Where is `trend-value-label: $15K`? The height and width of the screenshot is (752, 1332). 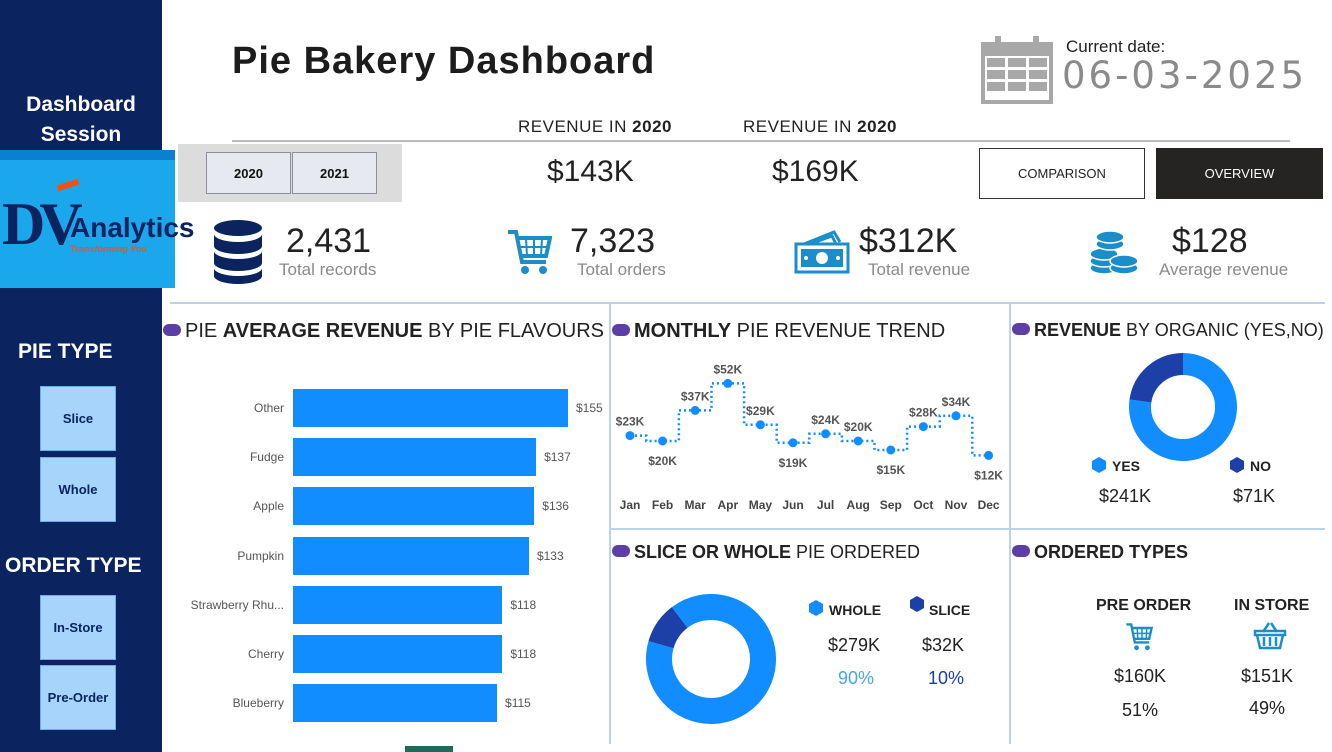
trend-value-label: $15K is located at coordinates (890, 470).